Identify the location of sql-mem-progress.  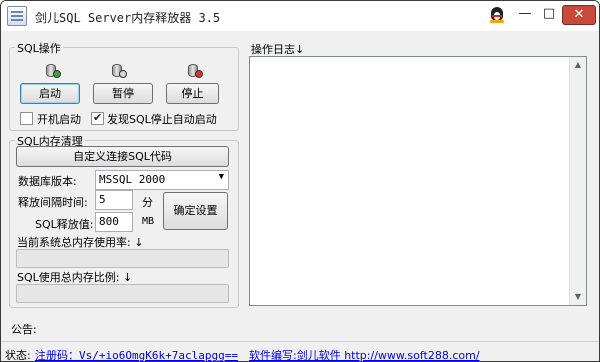
(122, 293).